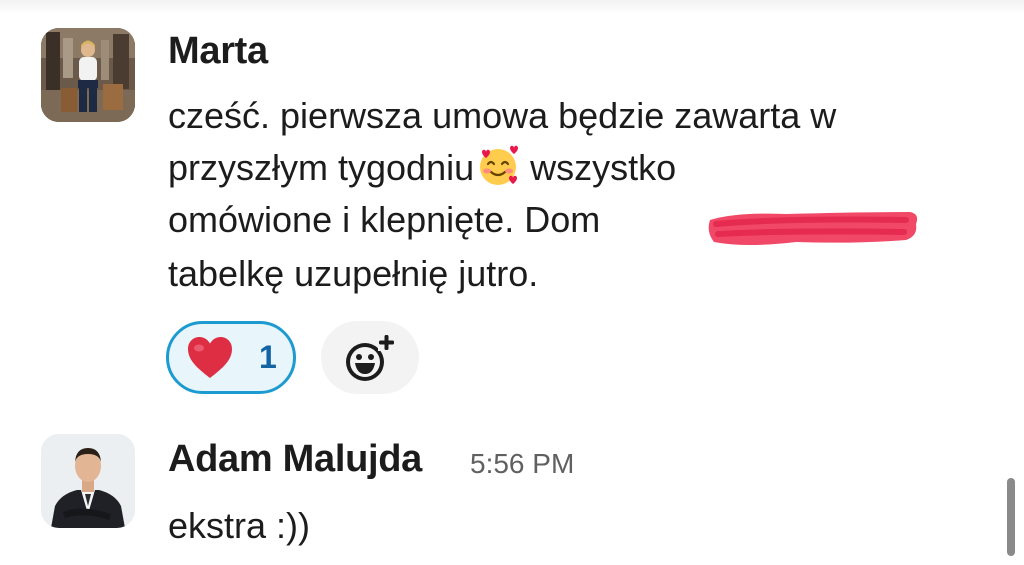 Image resolution: width=1024 pixels, height=565 pixels. What do you see at coordinates (295, 459) in the screenshot?
I see `author-name: Adam Malujda` at bounding box center [295, 459].